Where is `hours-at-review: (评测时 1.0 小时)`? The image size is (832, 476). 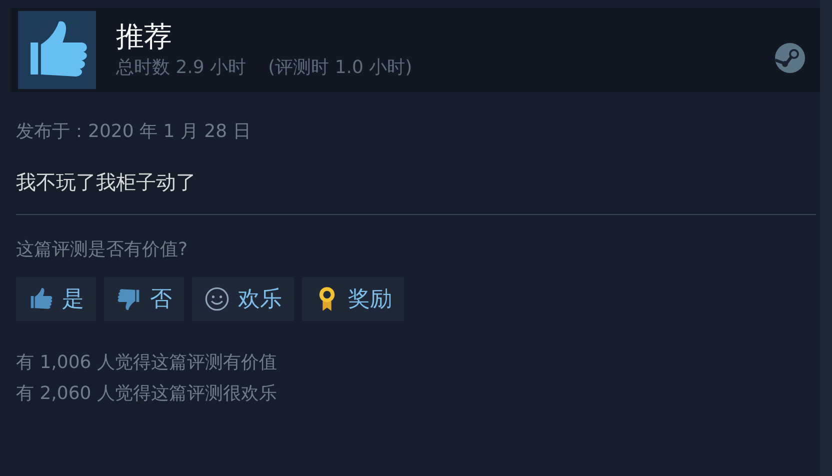 hours-at-review: (评测时 1.0 小时) is located at coordinates (340, 68).